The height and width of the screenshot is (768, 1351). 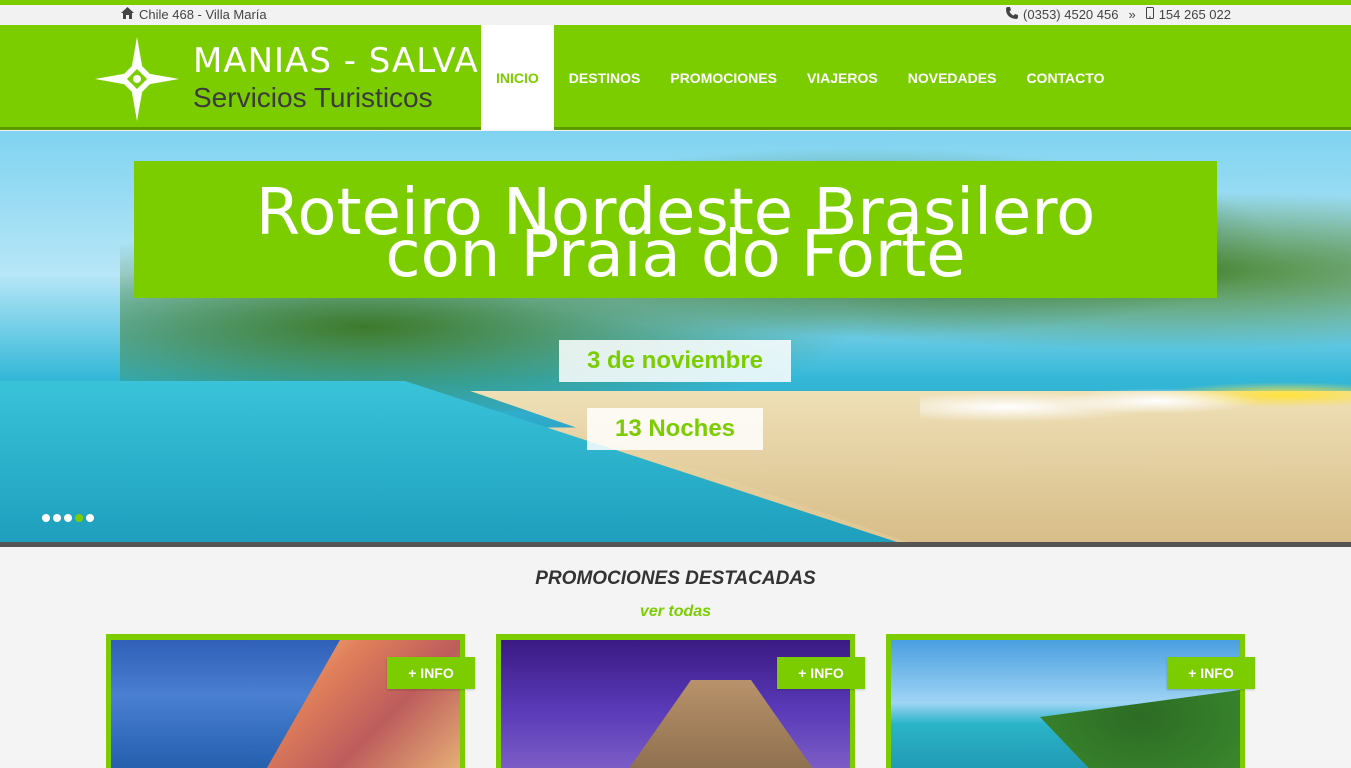 What do you see at coordinates (675, 544) in the screenshot?
I see `hero-divider` at bounding box center [675, 544].